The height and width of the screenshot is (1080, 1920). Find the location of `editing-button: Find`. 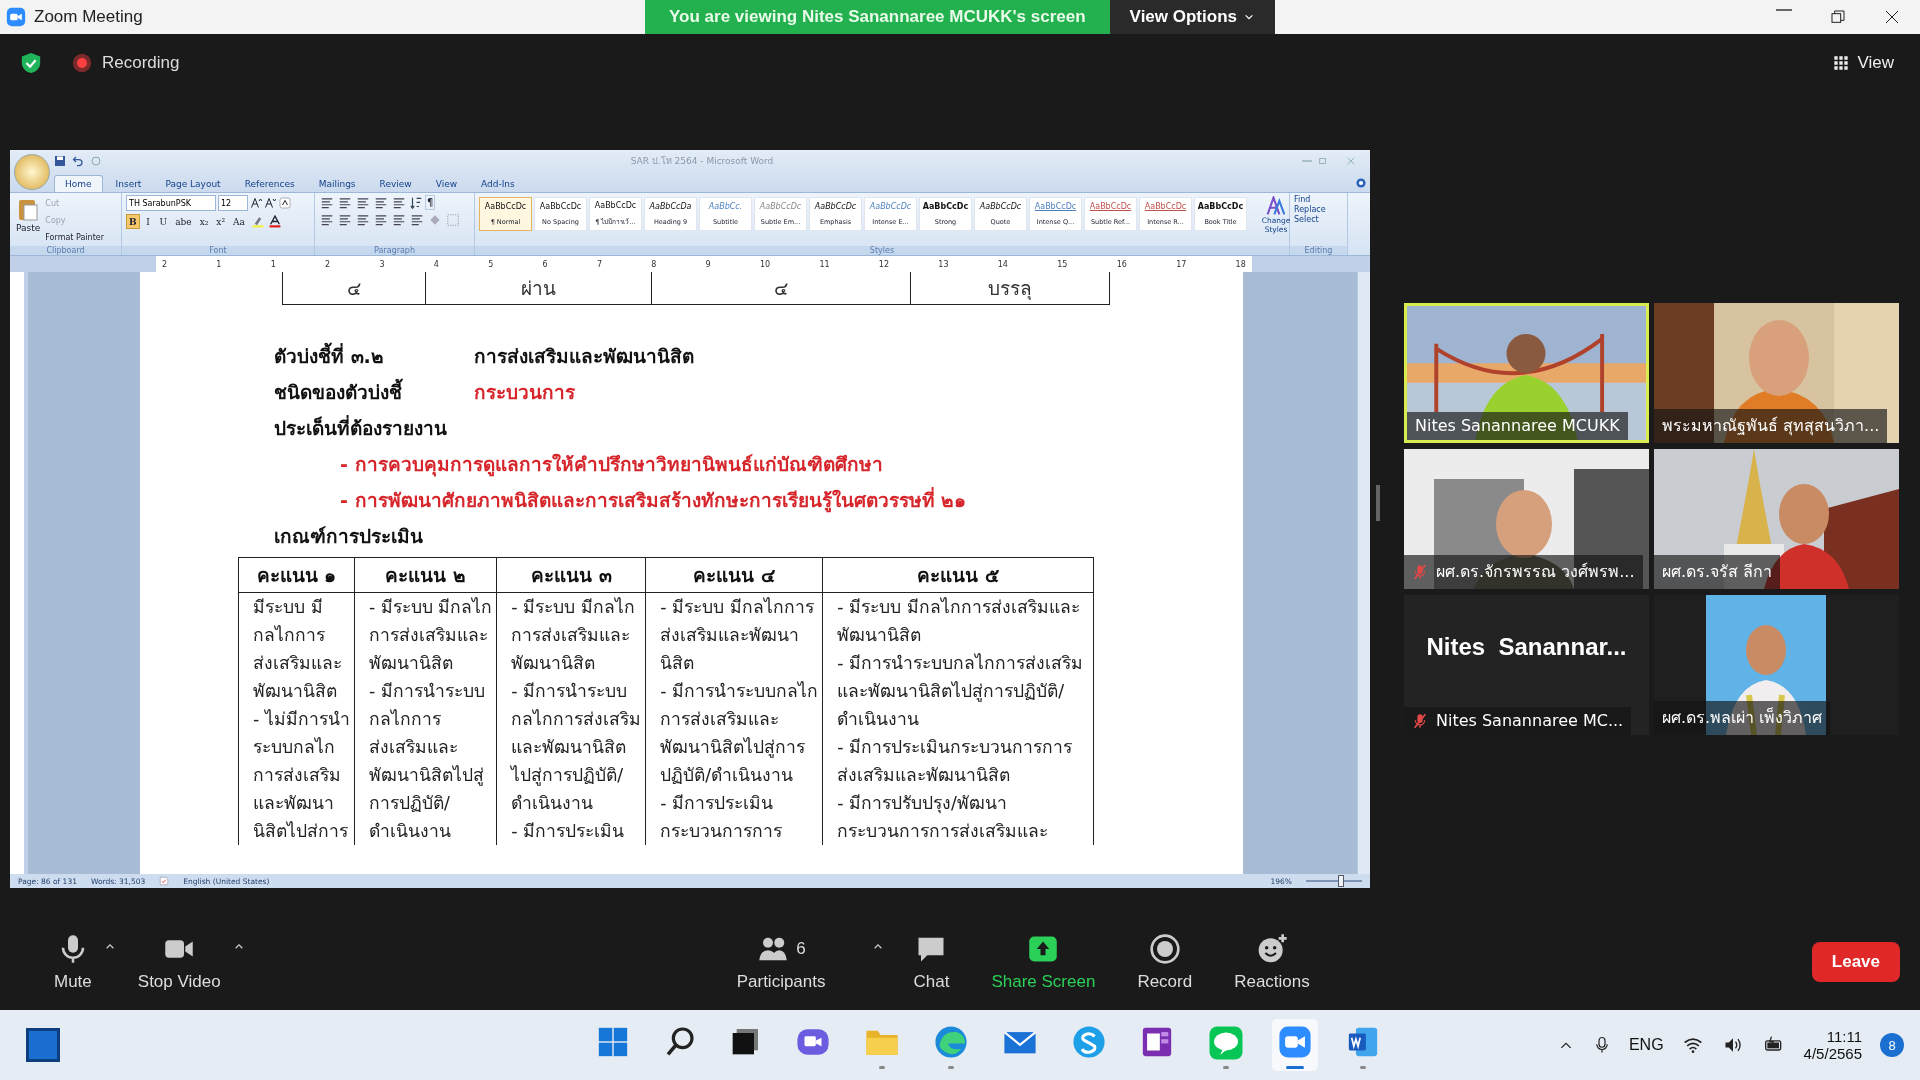

editing-button: Find is located at coordinates (1310, 199).